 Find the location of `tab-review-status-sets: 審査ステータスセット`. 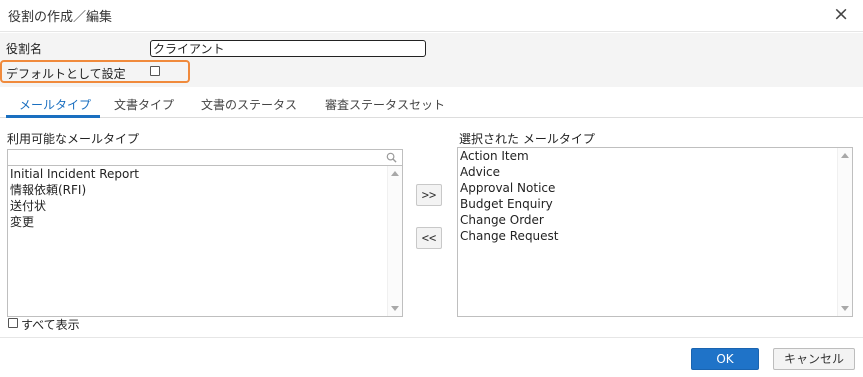

tab-review-status-sets: 審査ステータスセット is located at coordinates (385, 104).